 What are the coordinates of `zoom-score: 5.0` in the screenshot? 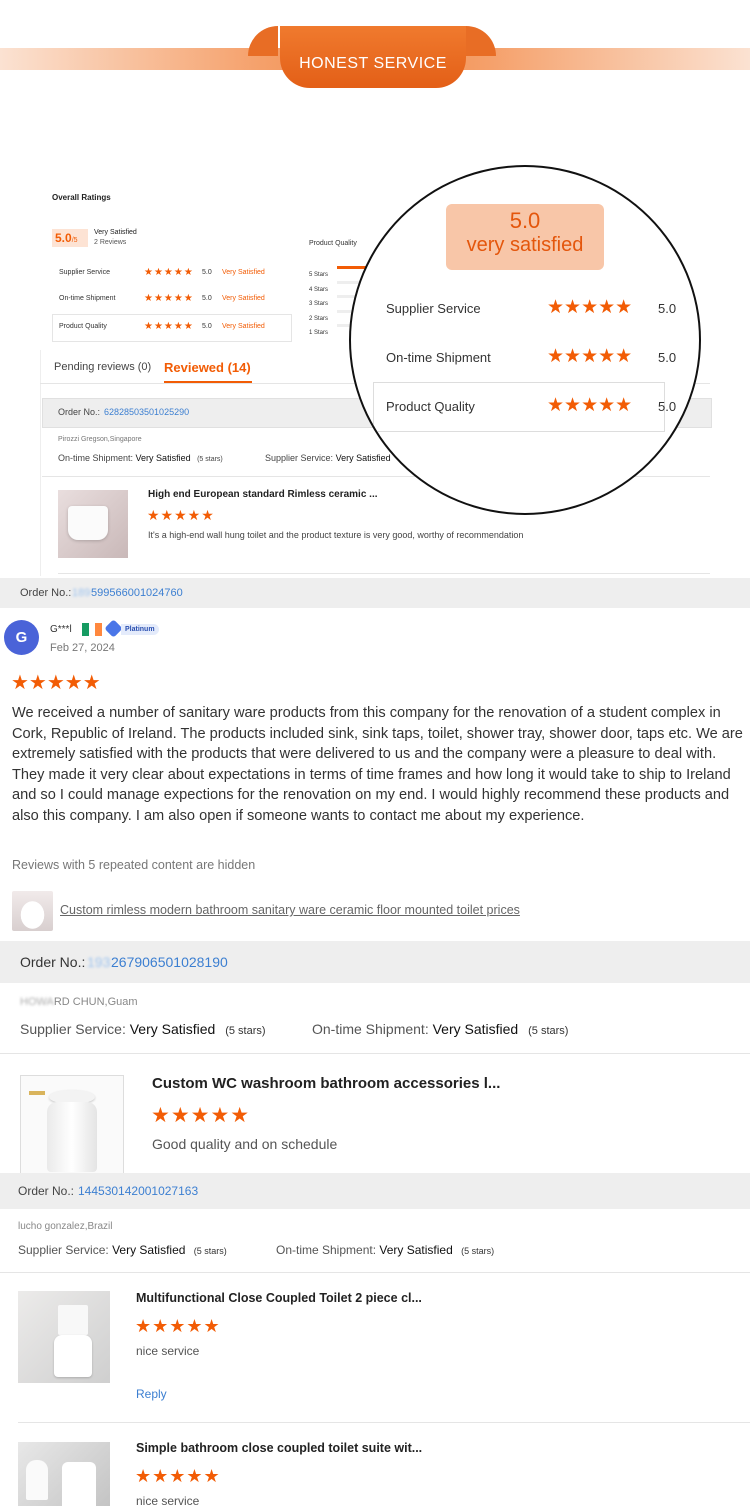 It's located at (525, 220).